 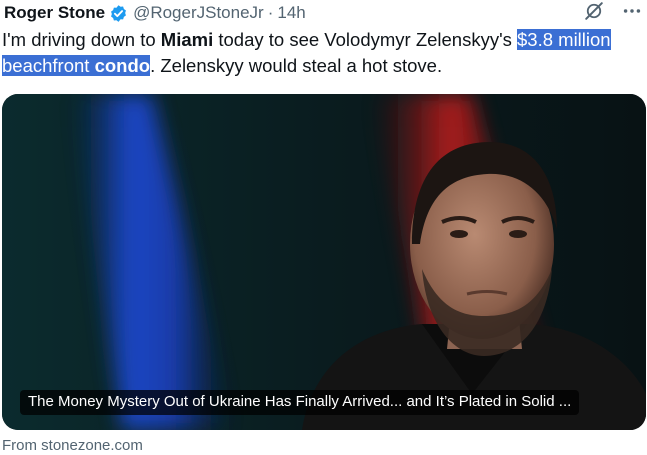 I want to click on tweet-text-part: today to see Volodymyr Zelenskyy's, so click(x=365, y=39).